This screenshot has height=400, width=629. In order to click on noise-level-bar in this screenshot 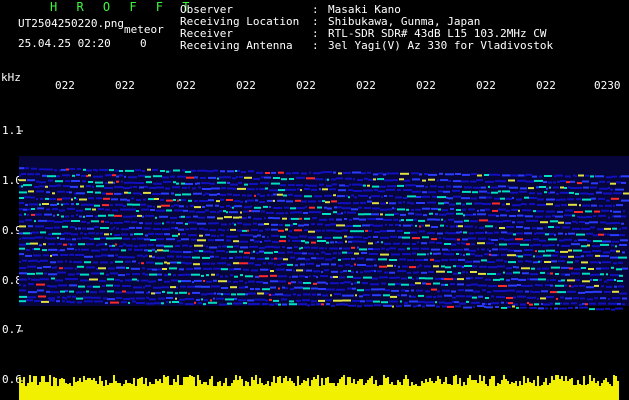, I will do `click(319, 387)`.